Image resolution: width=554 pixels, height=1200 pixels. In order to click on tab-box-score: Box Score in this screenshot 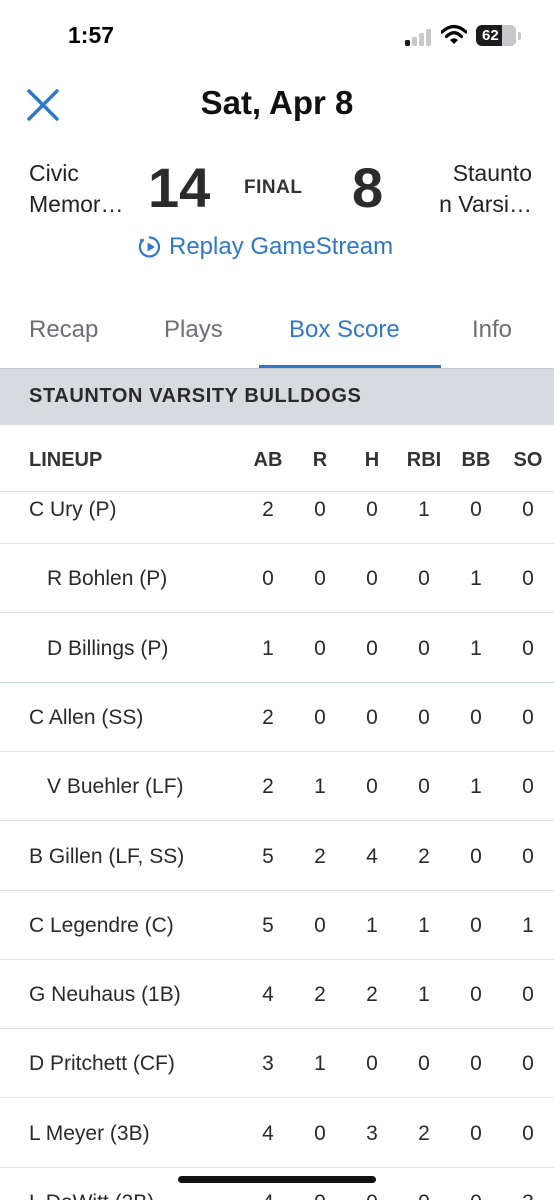, I will do `click(344, 330)`.